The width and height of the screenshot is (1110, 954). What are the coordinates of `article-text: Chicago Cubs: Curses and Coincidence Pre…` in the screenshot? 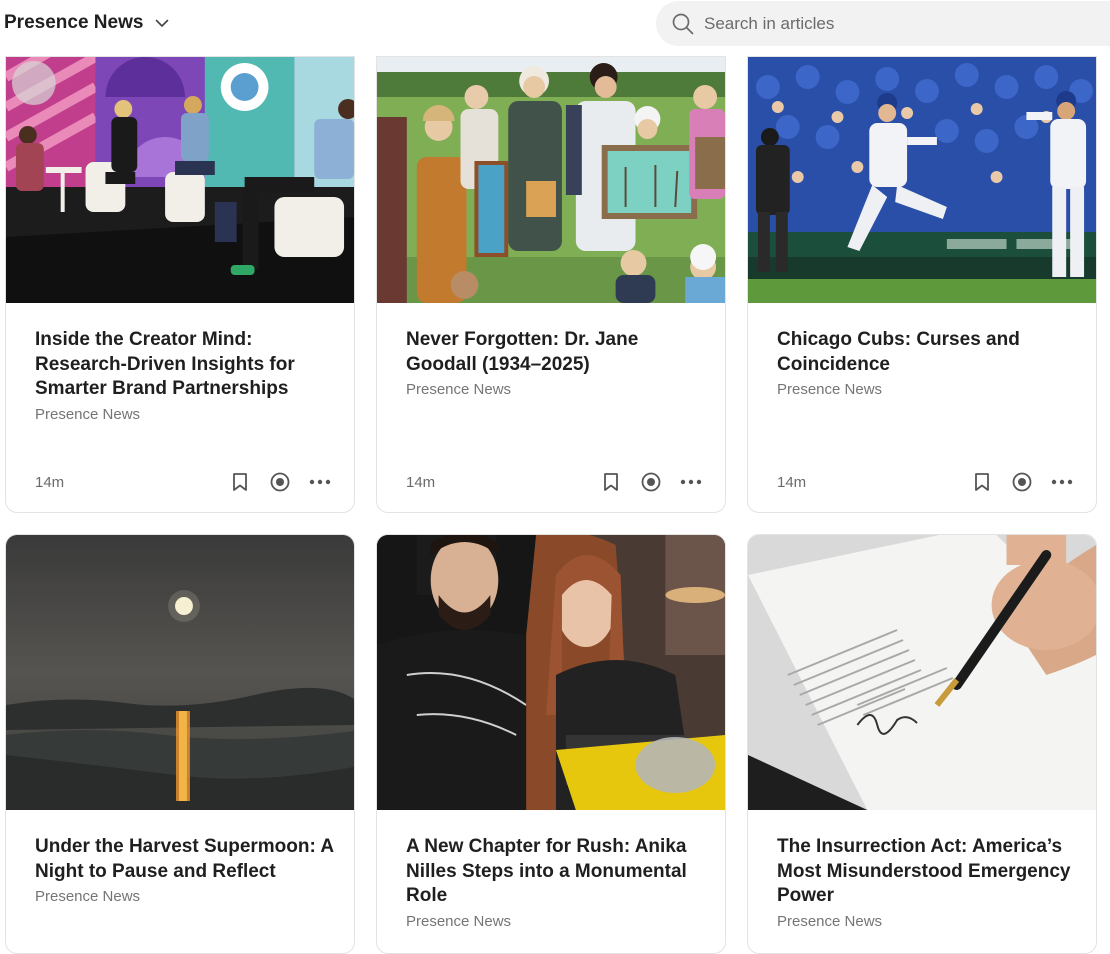 It's located at (927, 363).